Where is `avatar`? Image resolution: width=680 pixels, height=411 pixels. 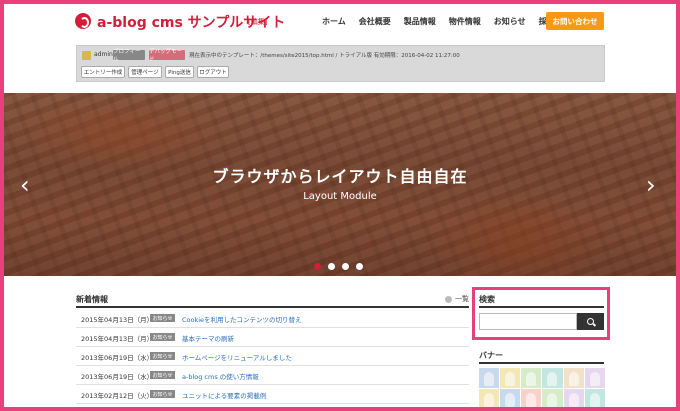
avatar is located at coordinates (86, 55).